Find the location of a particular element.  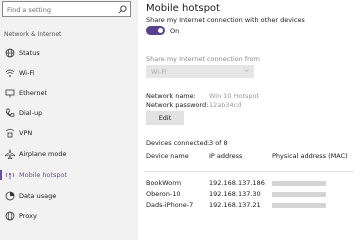

vpn-icon is located at coordinates (10, 133).